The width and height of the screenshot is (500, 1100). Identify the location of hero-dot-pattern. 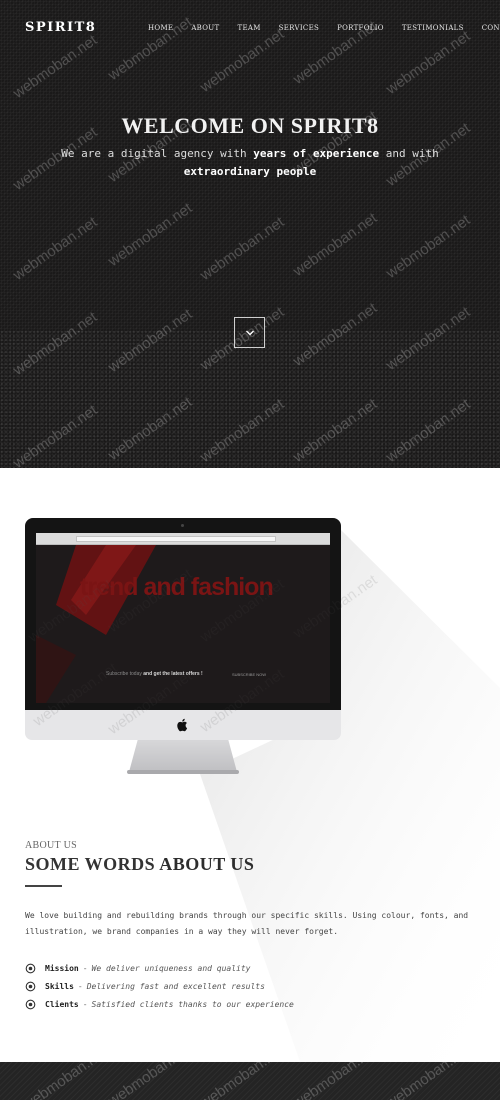
(250, 399).